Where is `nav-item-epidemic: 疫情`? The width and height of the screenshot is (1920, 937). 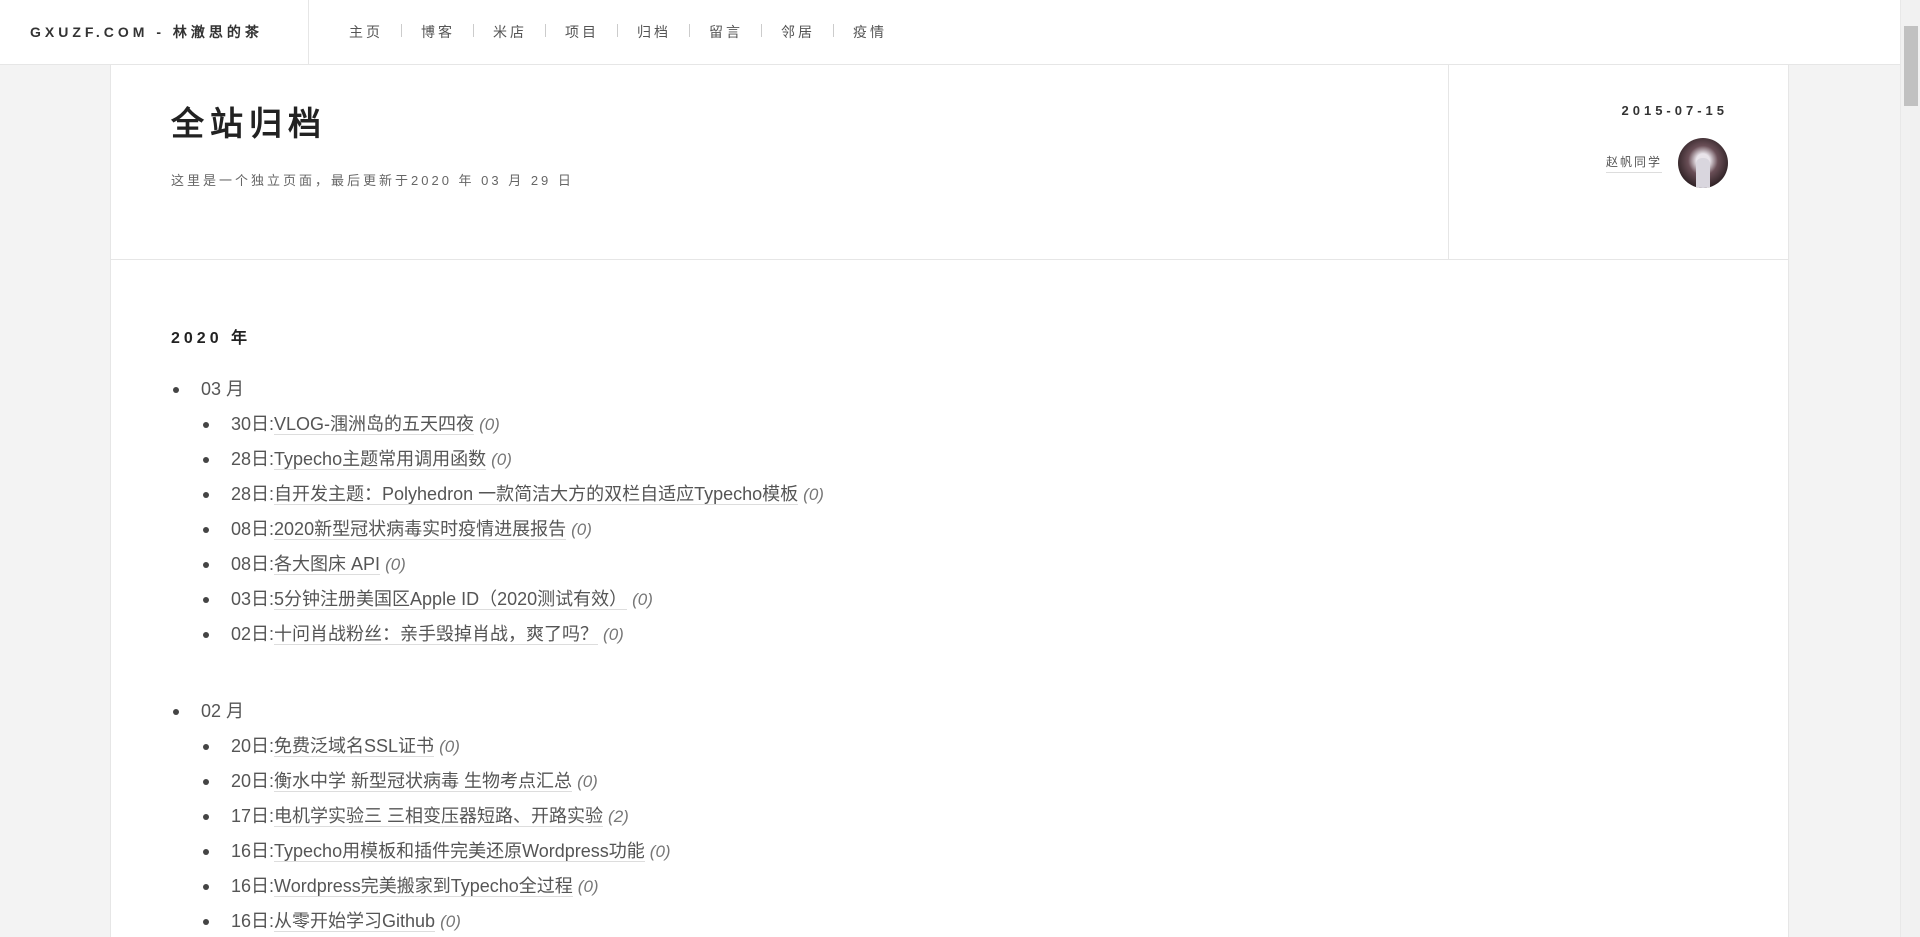
nav-item-epidemic: 疫情 is located at coordinates (869, 32).